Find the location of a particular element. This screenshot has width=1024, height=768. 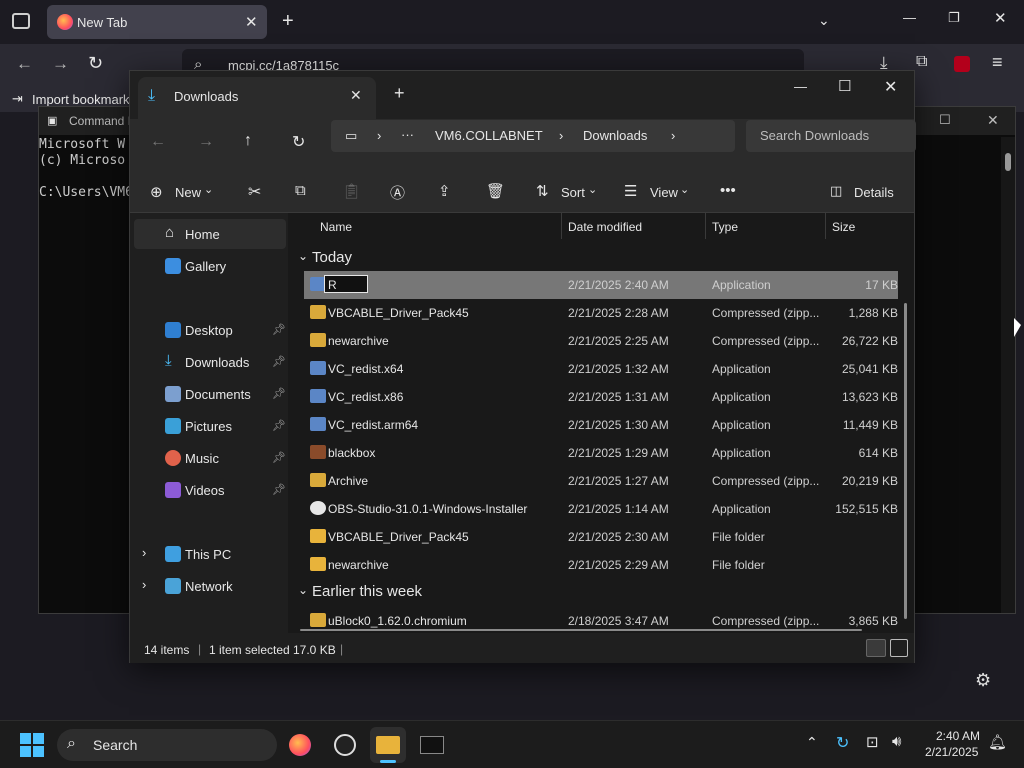

sync-icon: ↻ is located at coordinates (842, 743).